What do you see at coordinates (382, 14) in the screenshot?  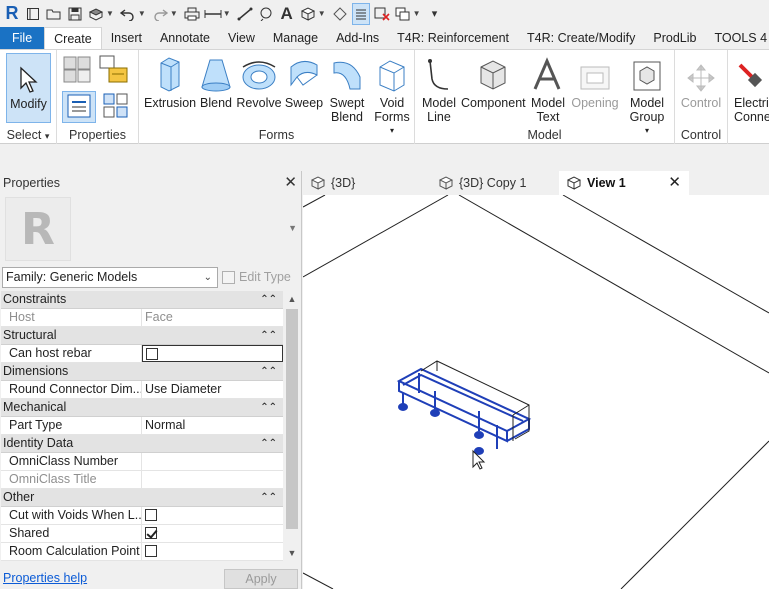 I see `close-hidden-icon` at bounding box center [382, 14].